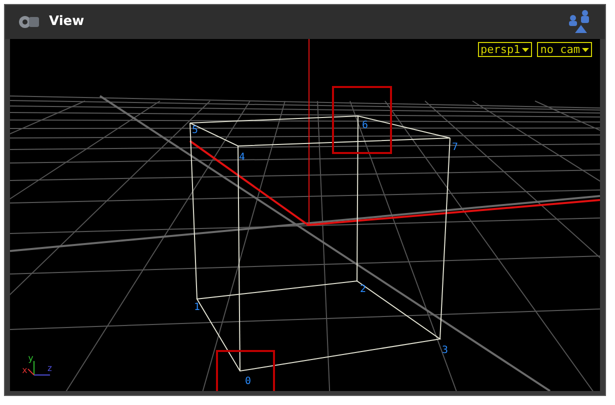 Image resolution: width=615 pixels, height=405 pixels. Describe the element at coordinates (445, 351) in the screenshot. I see `point-number: 3` at that location.